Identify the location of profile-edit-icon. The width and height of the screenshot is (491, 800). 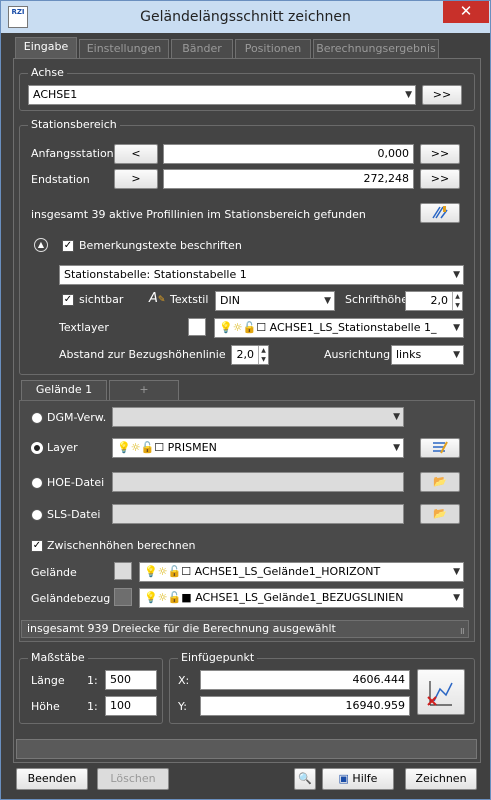
(440, 212).